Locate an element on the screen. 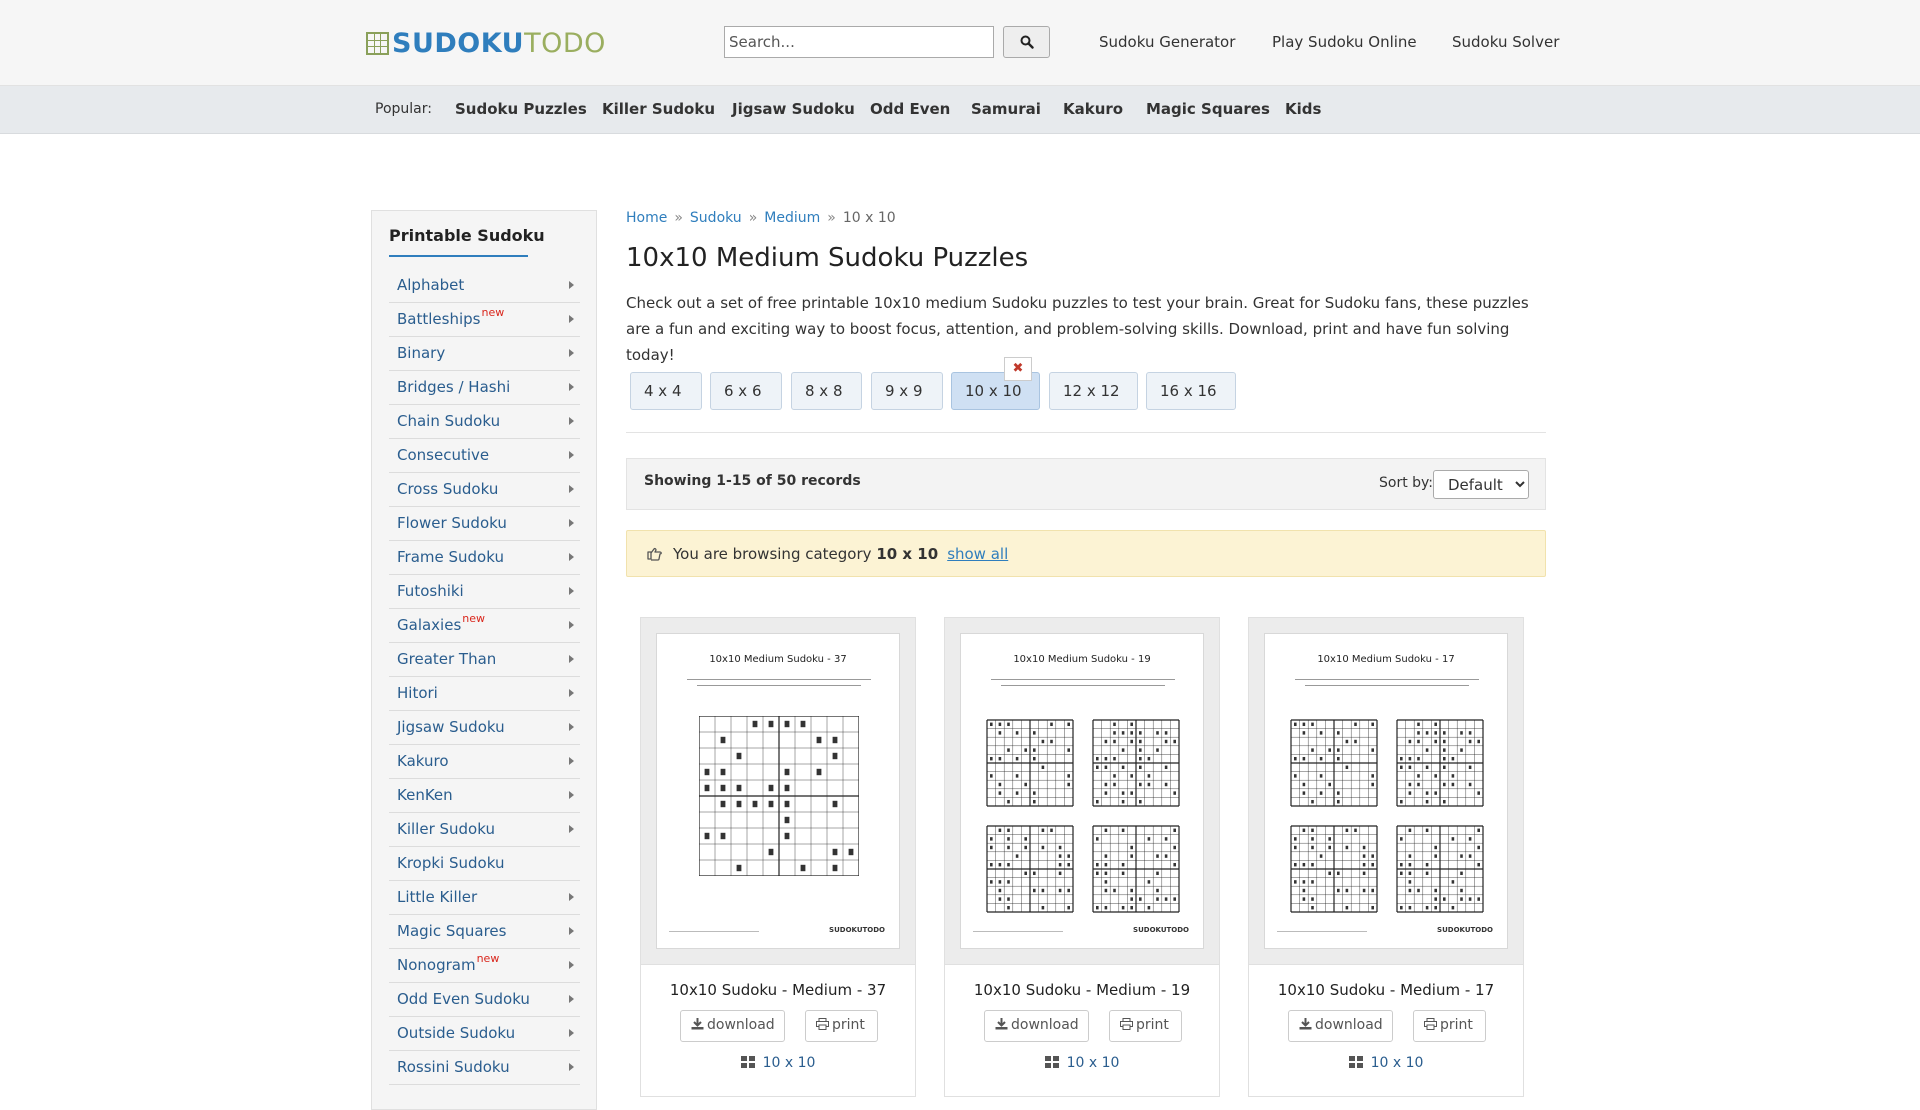  puzzle-category-label: 10 x 10 is located at coordinates (1397, 1063).